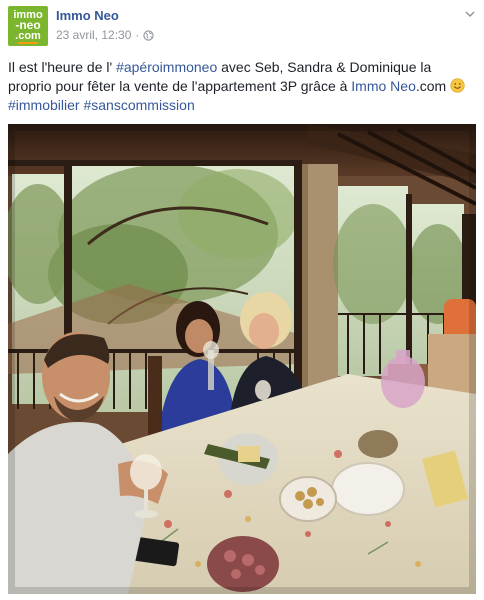 Image resolution: width=484 pixels, height=600 pixels. Describe the element at coordinates (87, 15) in the screenshot. I see `page-name-link: Immo Neo` at that location.